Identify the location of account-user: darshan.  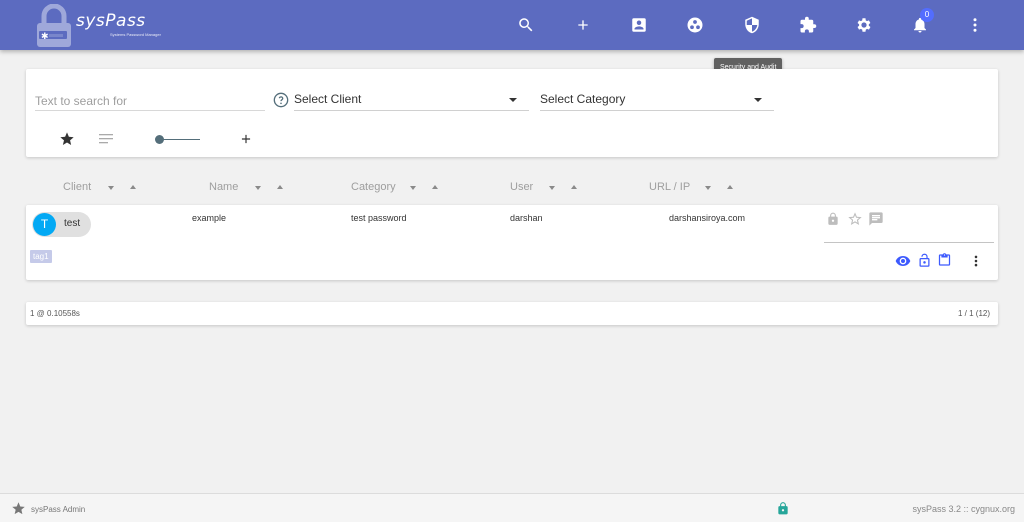
(526, 218).